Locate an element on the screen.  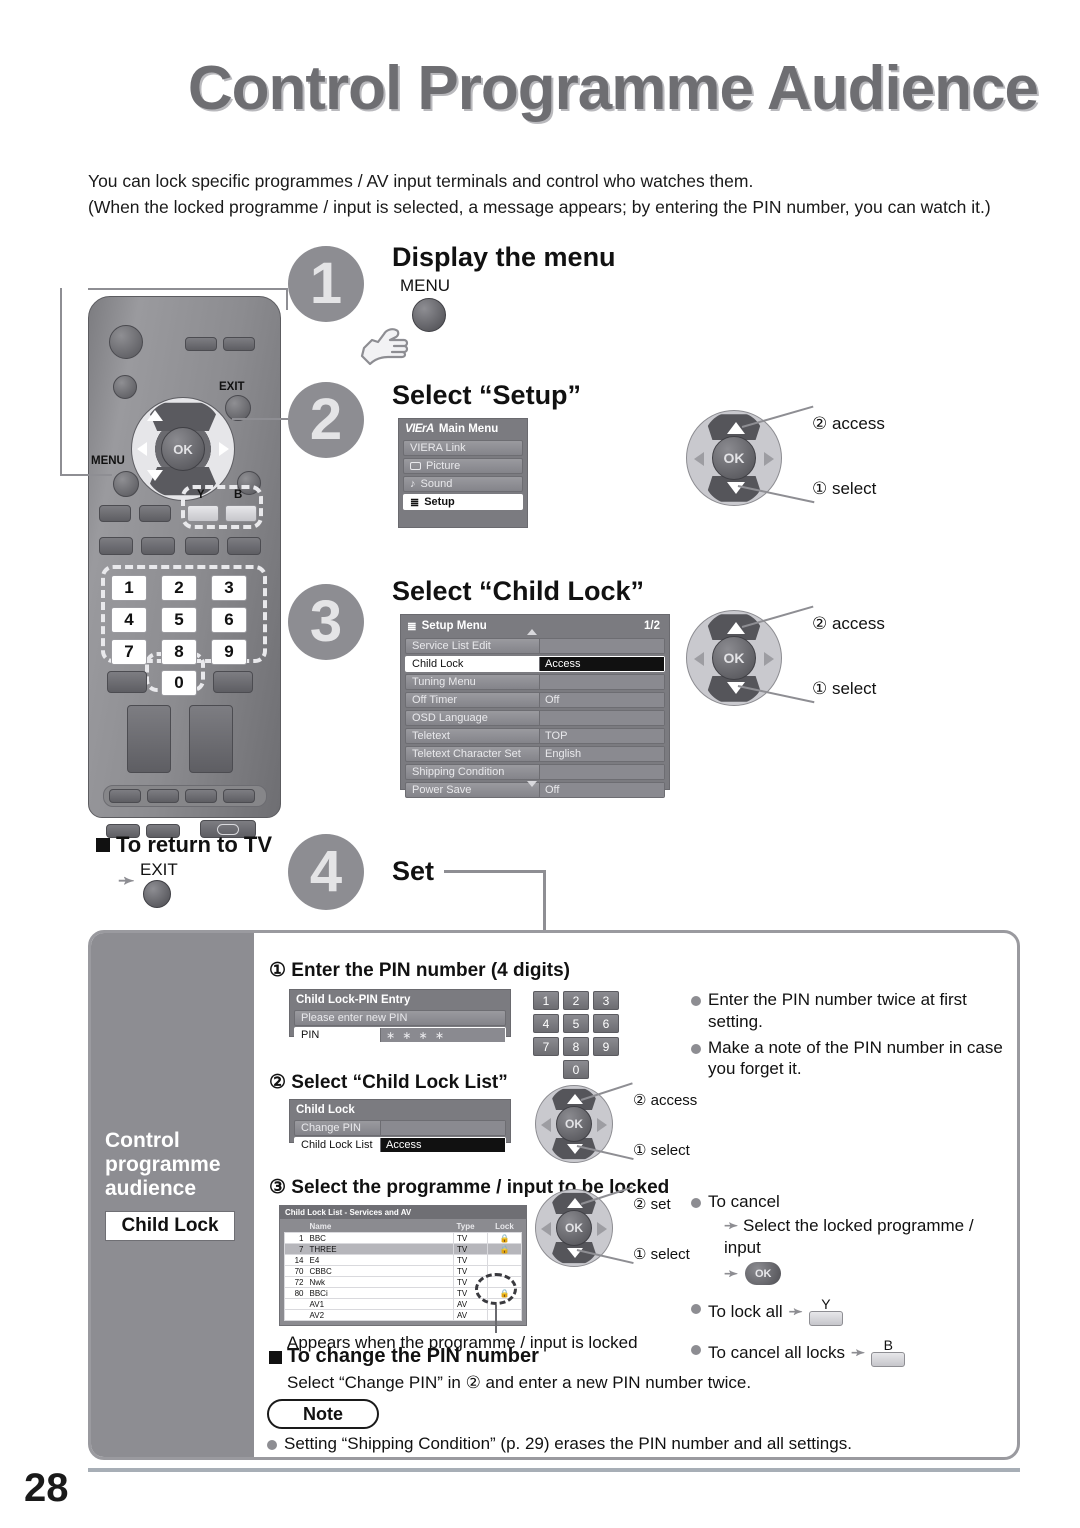
setup-menu-row: Teletext Character Set English is located at coordinates (535, 754).